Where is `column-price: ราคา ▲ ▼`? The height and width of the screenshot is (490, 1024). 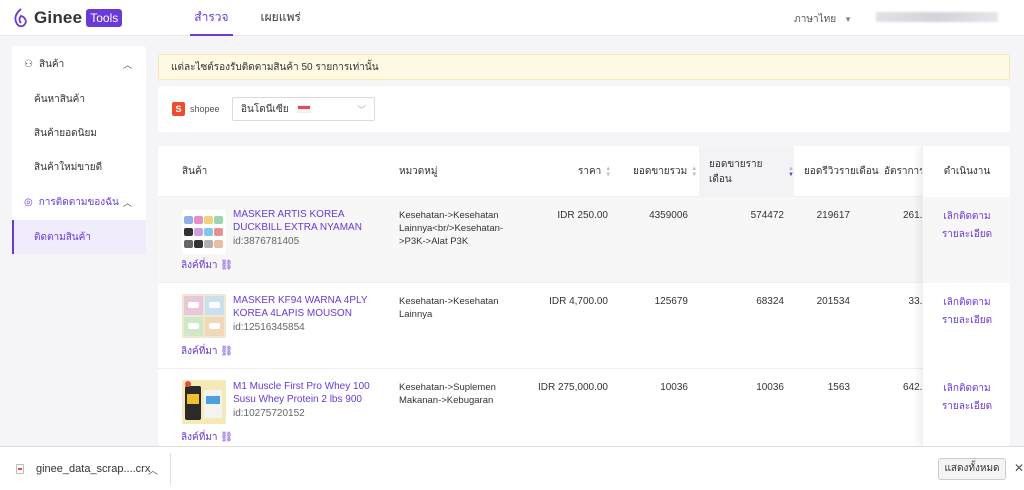
column-price: ราคา ▲ ▼ is located at coordinates (594, 171).